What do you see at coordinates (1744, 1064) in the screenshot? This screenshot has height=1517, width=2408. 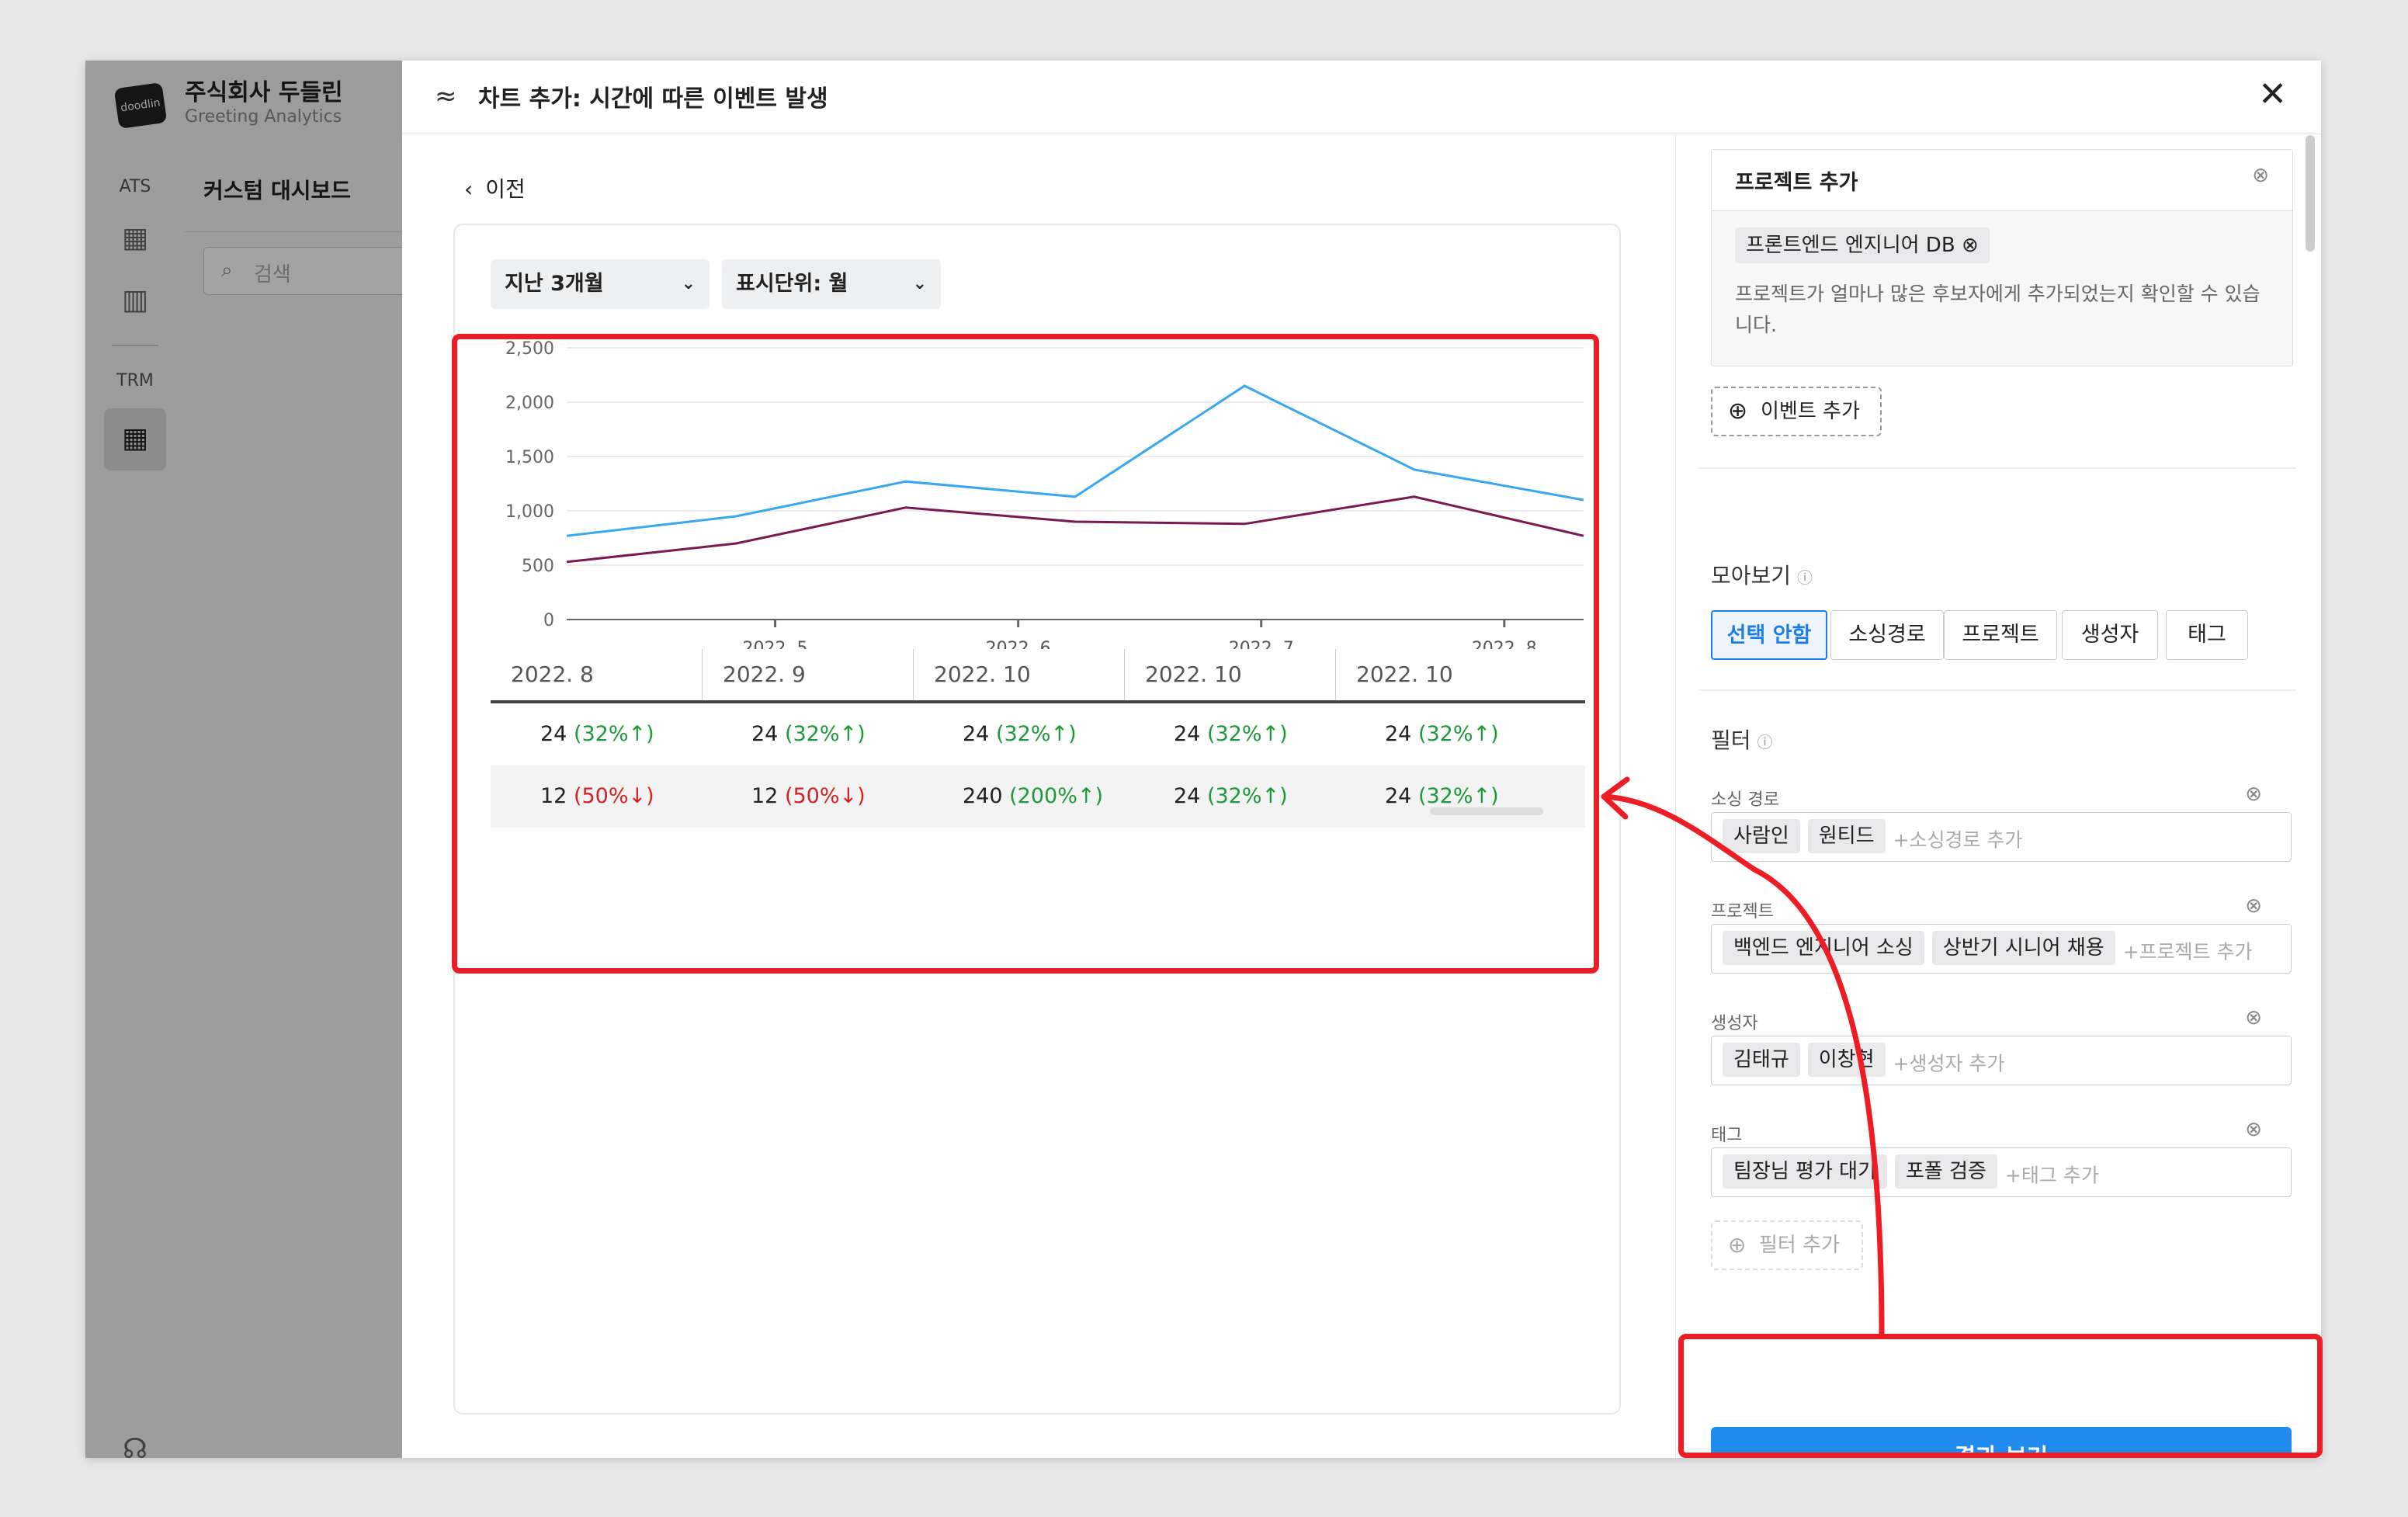 I see `arrow-path` at bounding box center [1744, 1064].